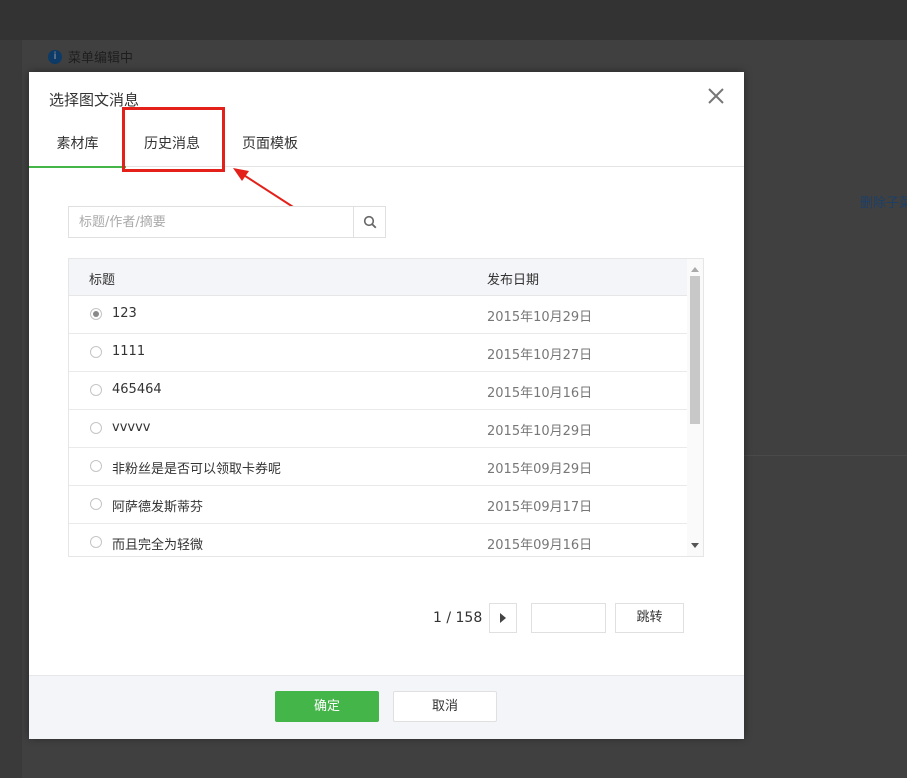 The width and height of the screenshot is (907, 778). What do you see at coordinates (386, 505) in the screenshot?
I see `table-row: 阿萨德发斯蒂芬 2015年09月17日` at bounding box center [386, 505].